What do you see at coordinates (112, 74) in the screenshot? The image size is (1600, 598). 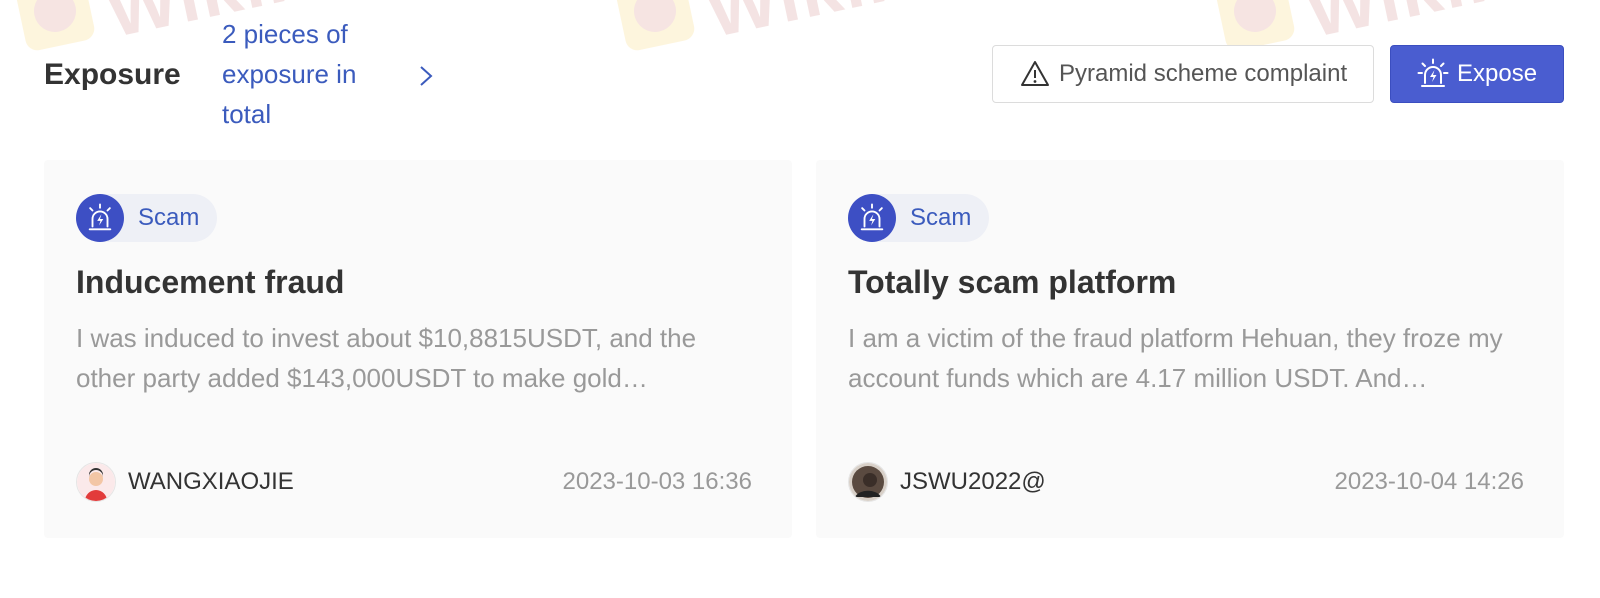 I see `page-title: Exposure` at bounding box center [112, 74].